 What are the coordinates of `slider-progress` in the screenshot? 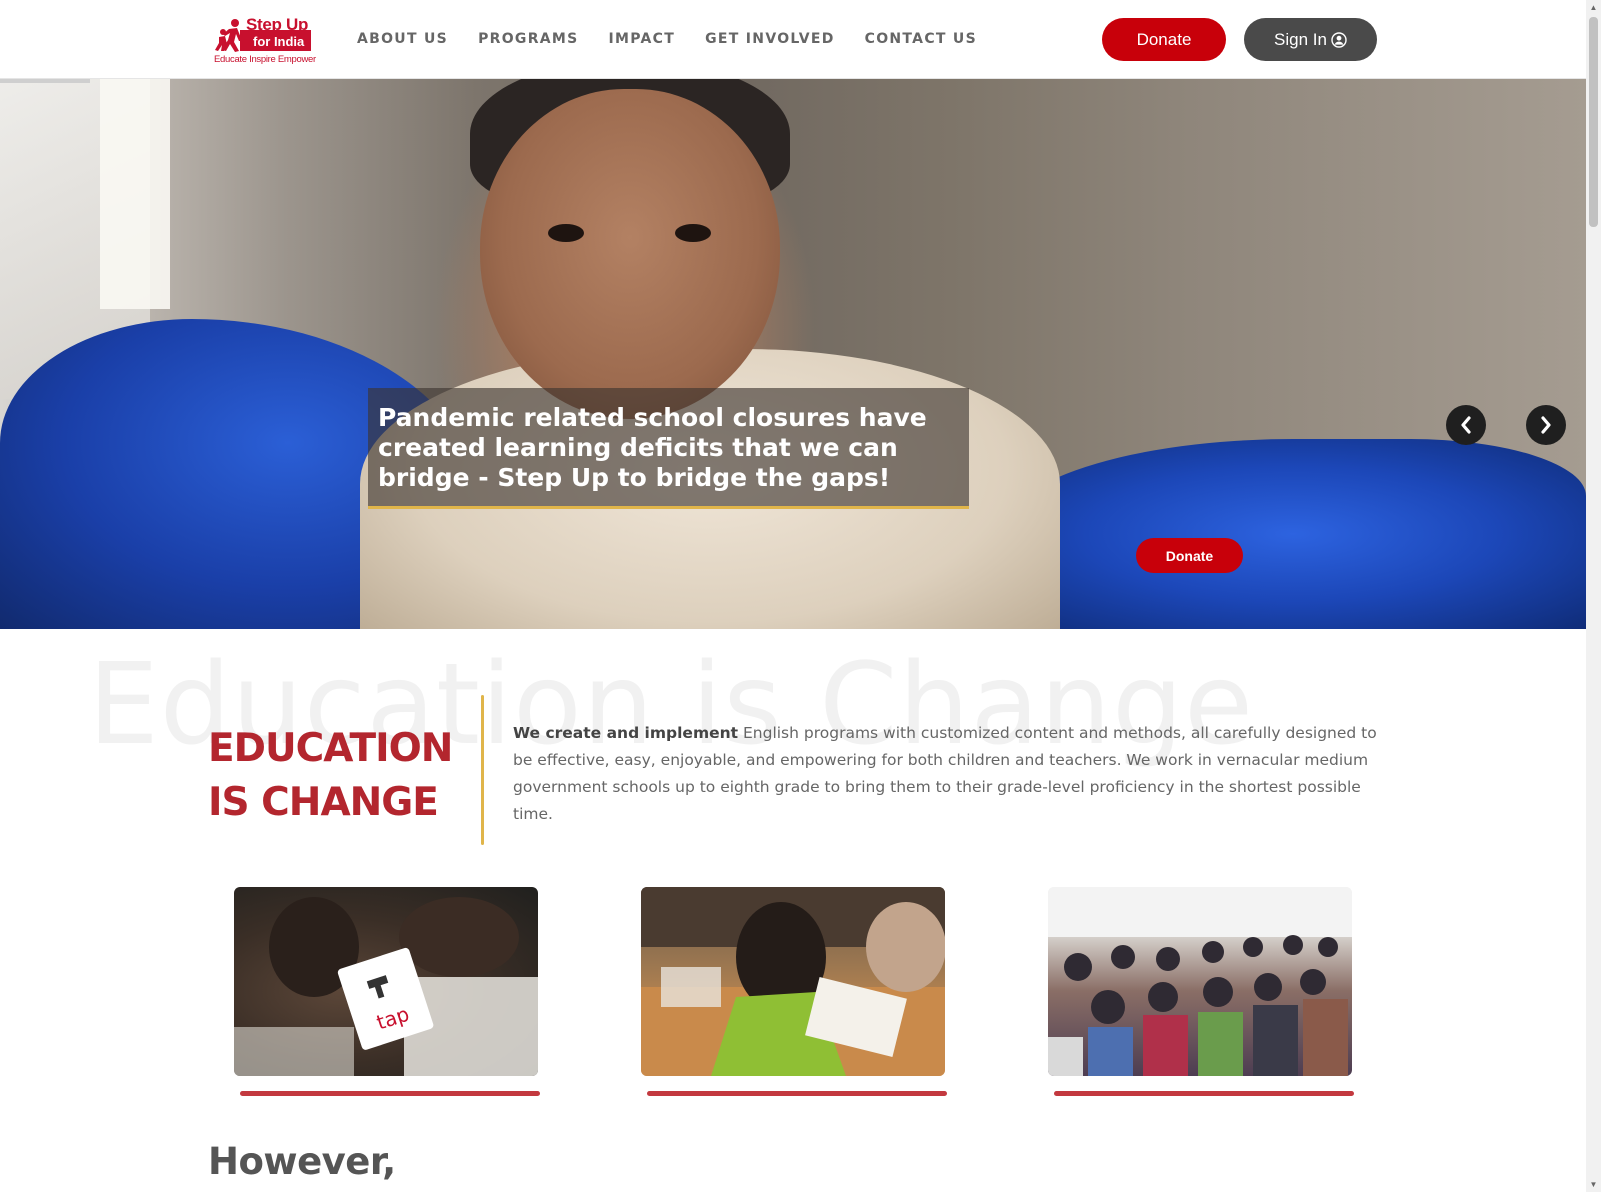 It's located at (45, 81).